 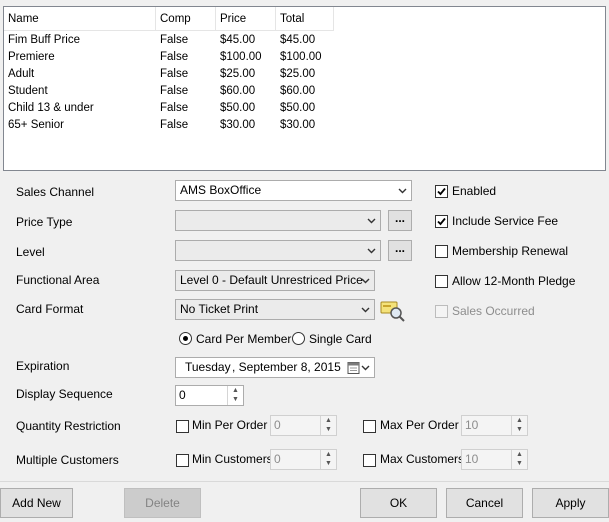 I want to click on cell-price: $50.00, so click(x=238, y=108).